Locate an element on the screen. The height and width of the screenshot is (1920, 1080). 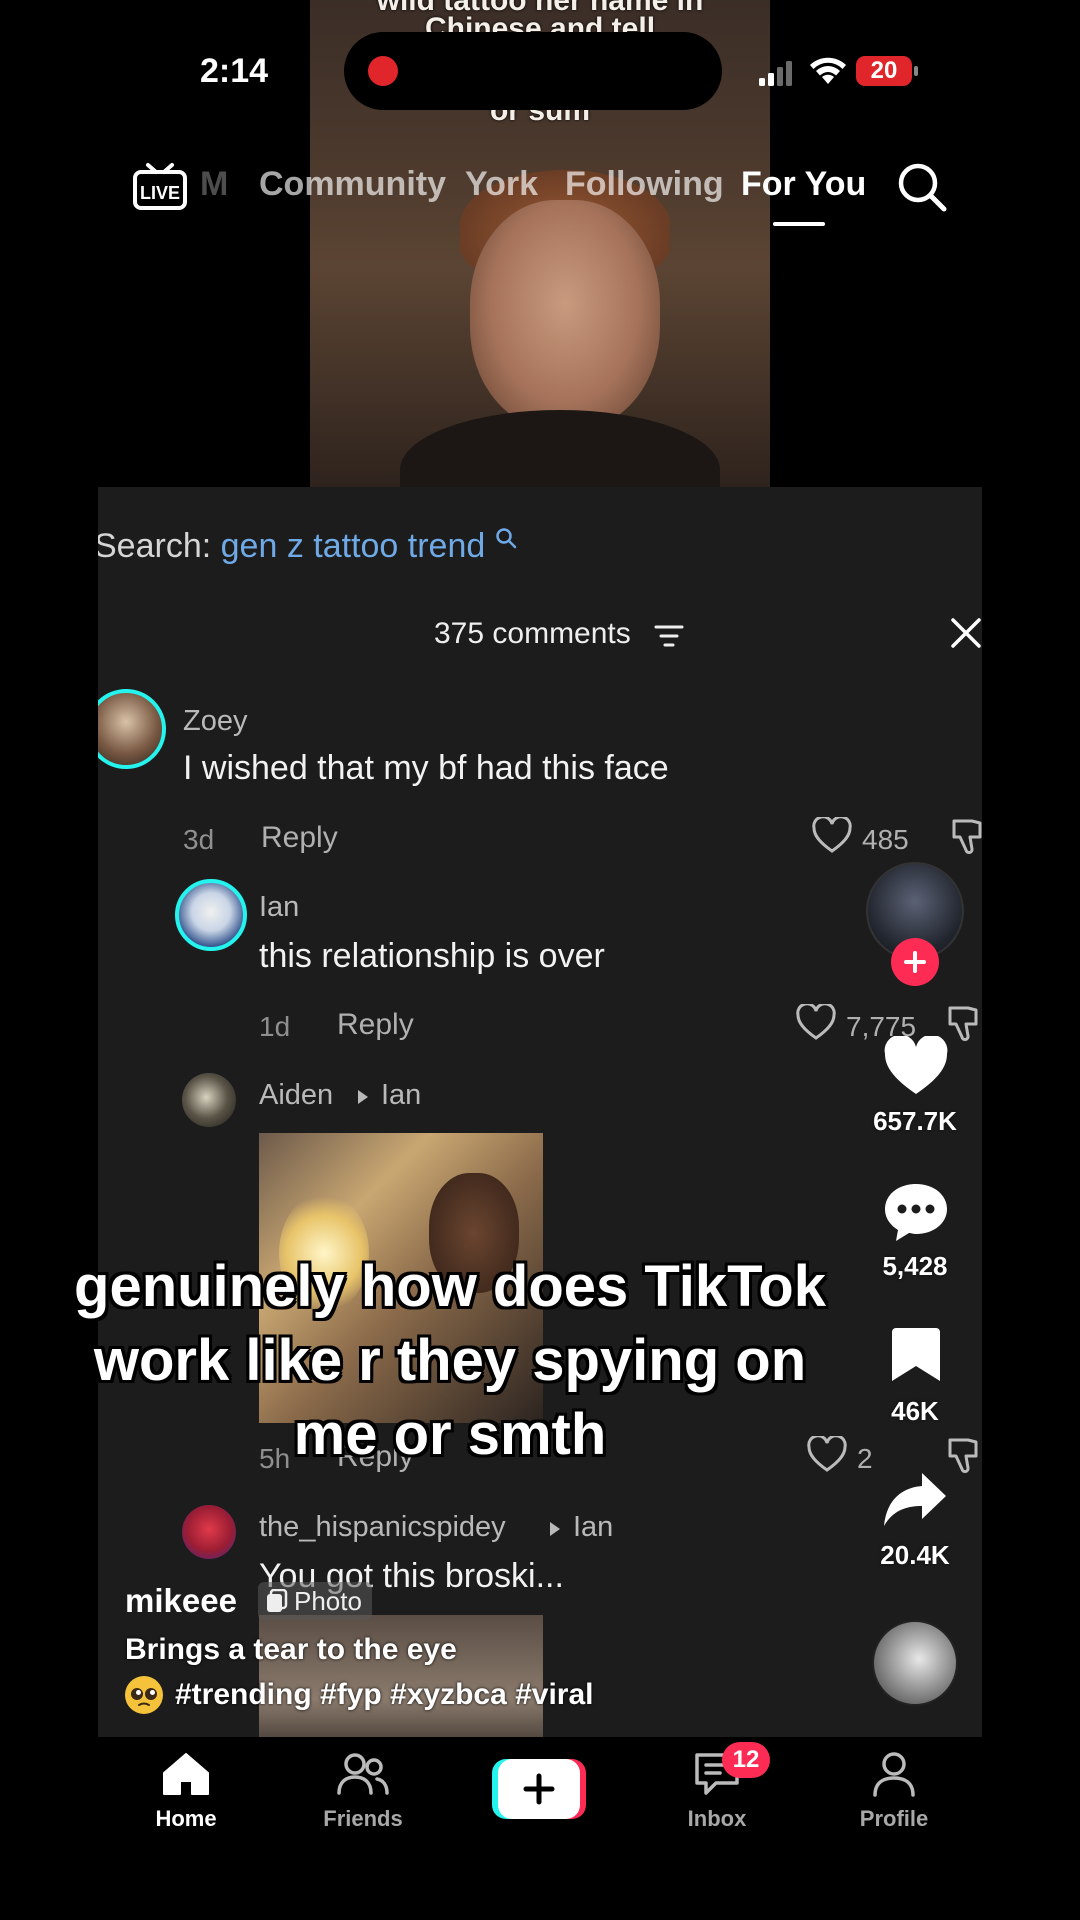
tab-following: Following is located at coordinates (644, 184).